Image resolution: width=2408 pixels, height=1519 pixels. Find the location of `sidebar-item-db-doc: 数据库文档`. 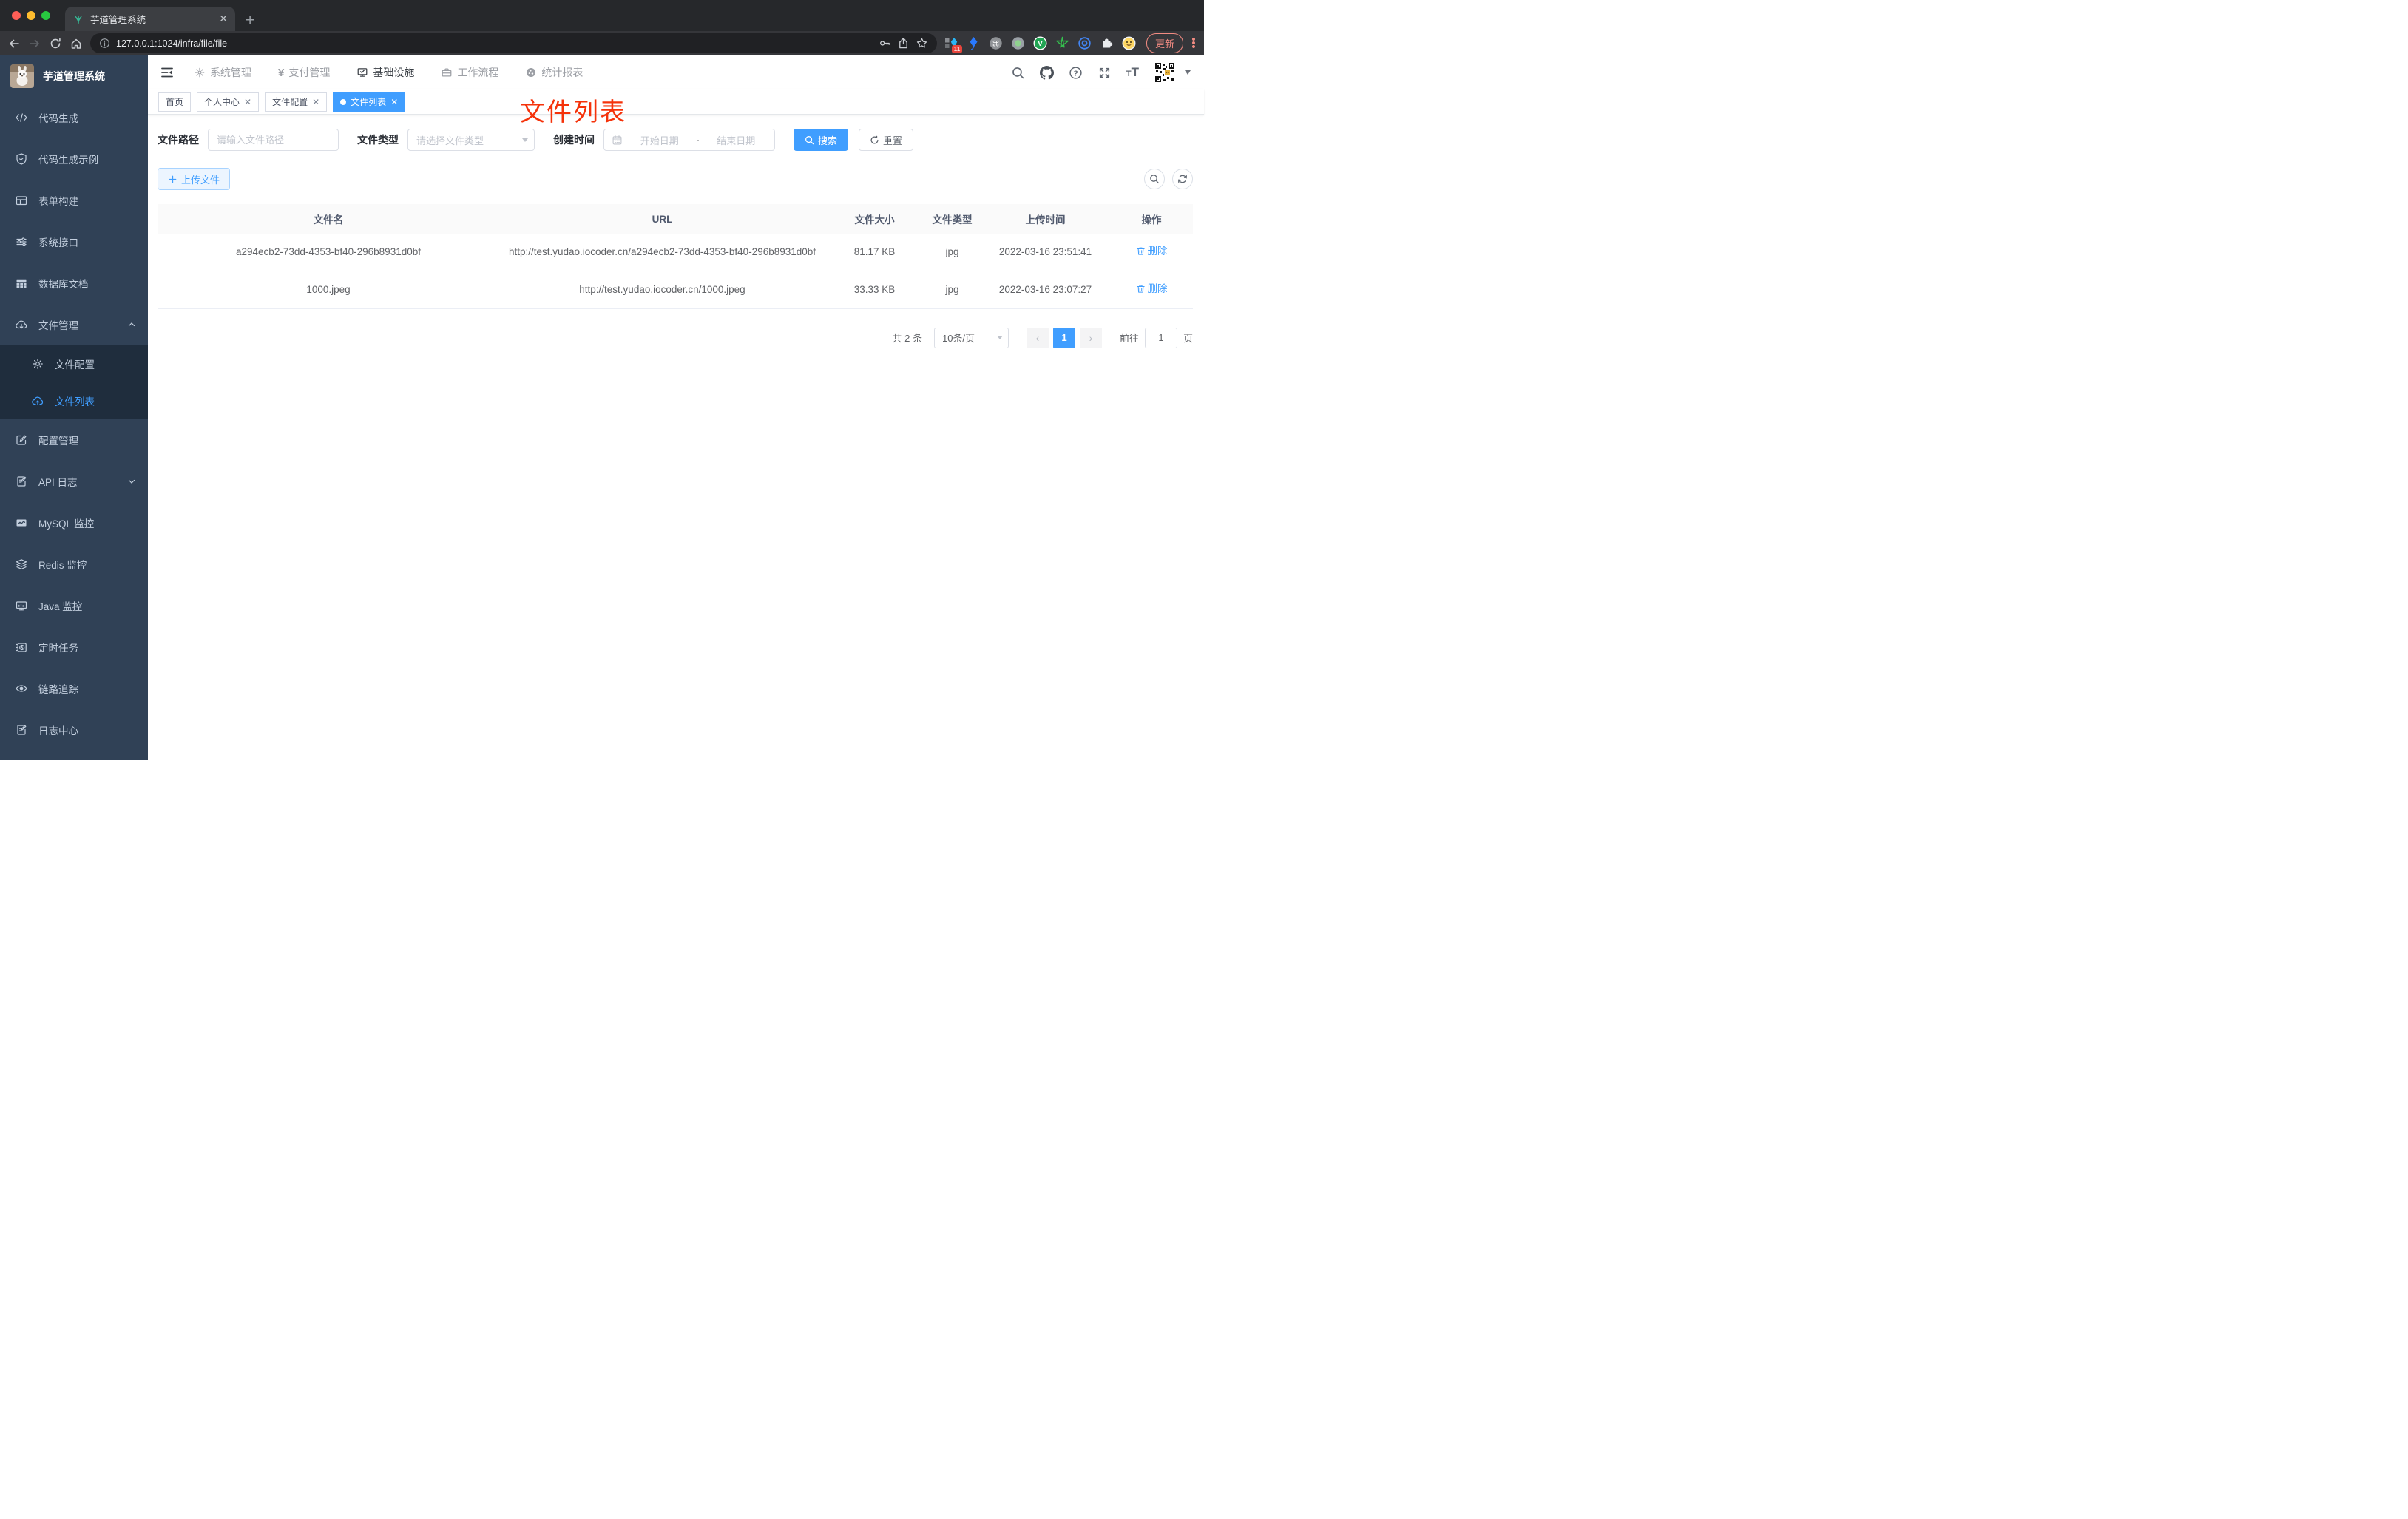

sidebar-item-db-doc: 数据库文档 is located at coordinates (74, 283).